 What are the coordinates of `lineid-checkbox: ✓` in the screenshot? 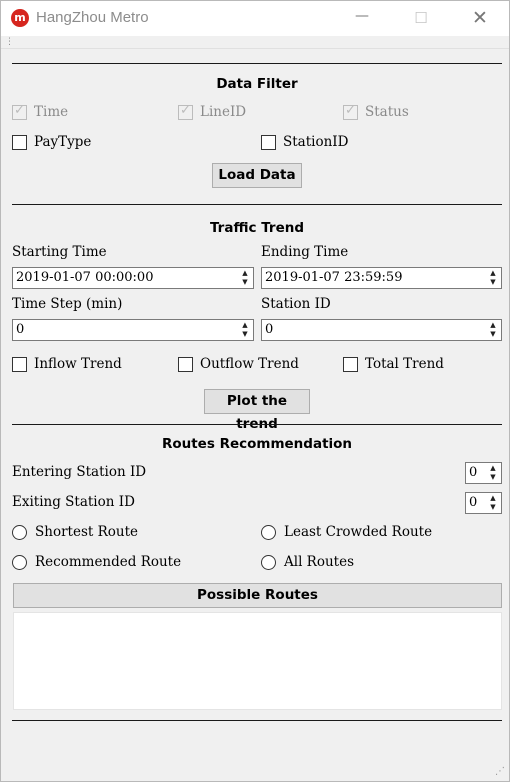 It's located at (185, 111).